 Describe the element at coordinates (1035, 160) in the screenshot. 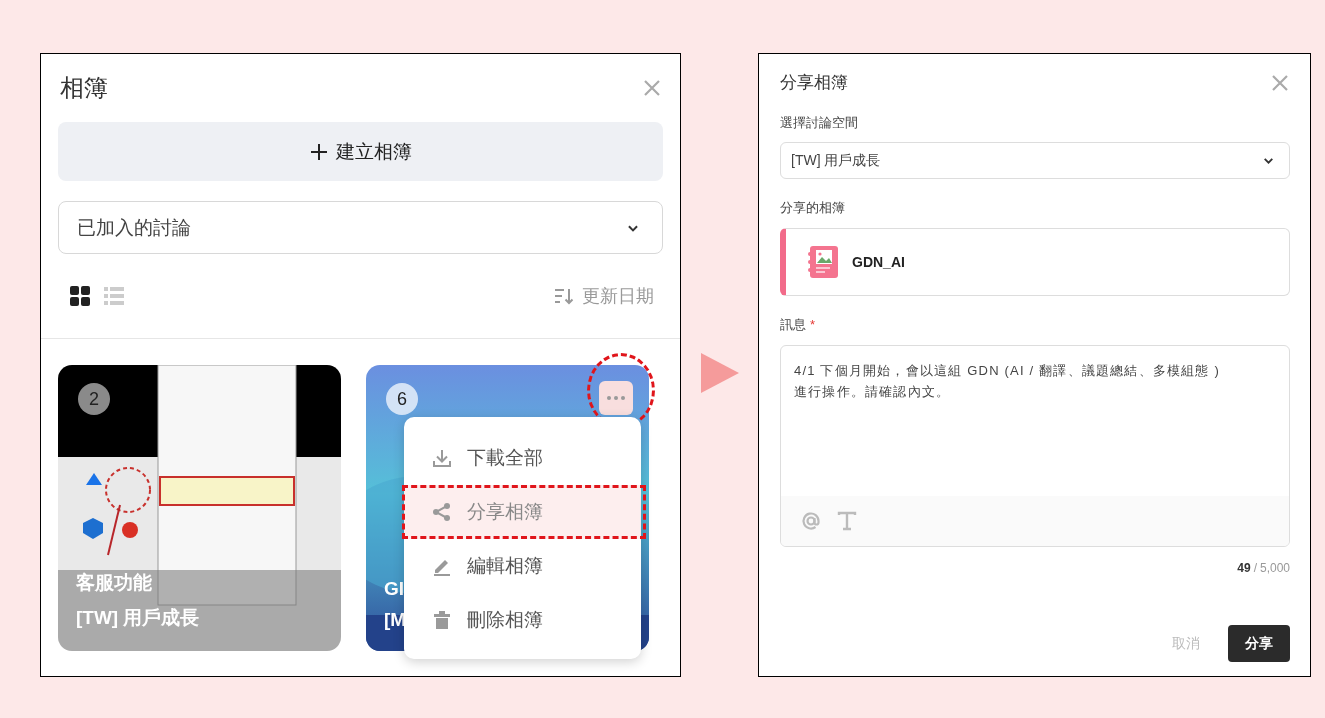

I see `space-select: [TW] 用戶成長` at that location.